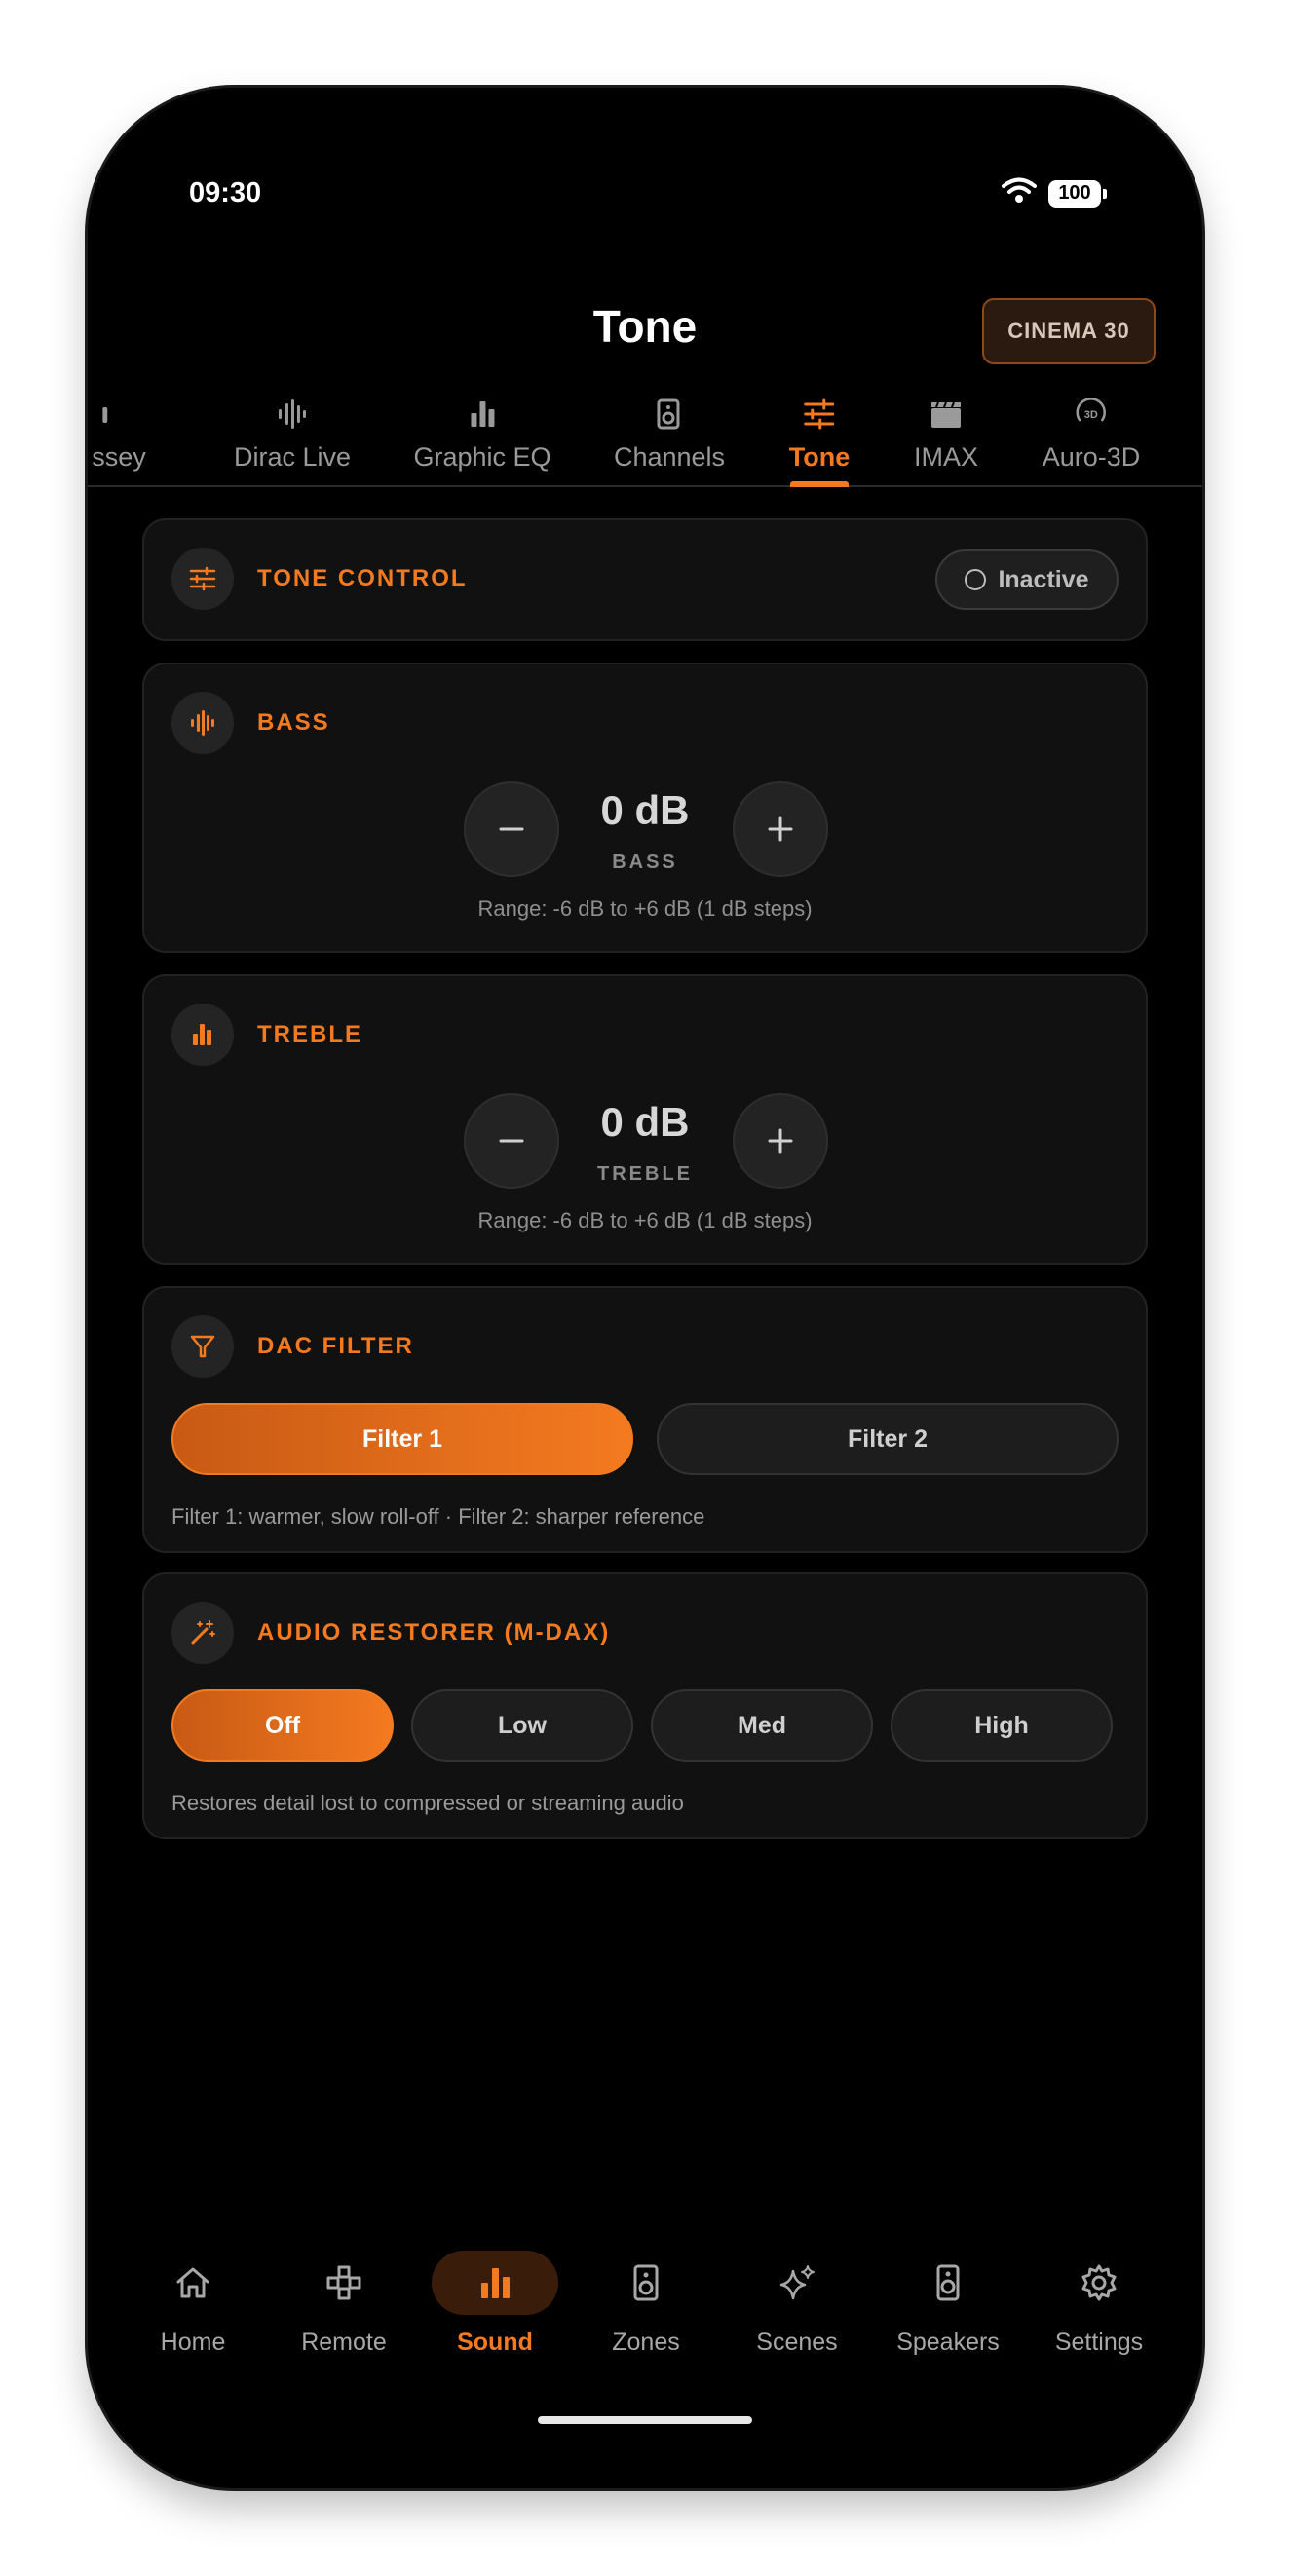  What do you see at coordinates (202, 1346) in the screenshot?
I see `filter-icon` at bounding box center [202, 1346].